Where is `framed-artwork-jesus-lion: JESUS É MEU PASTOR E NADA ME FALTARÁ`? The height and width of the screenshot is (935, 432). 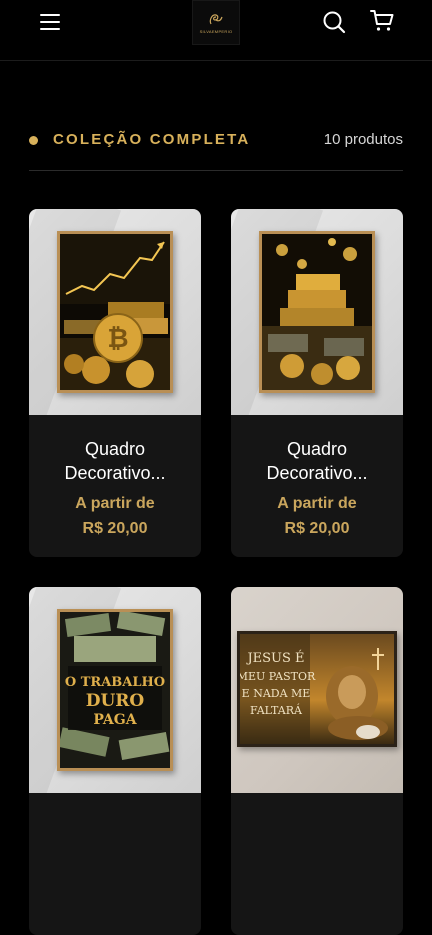 framed-artwork-jesus-lion: JESUS É MEU PASTOR E NADA ME FALTARÁ is located at coordinates (317, 689).